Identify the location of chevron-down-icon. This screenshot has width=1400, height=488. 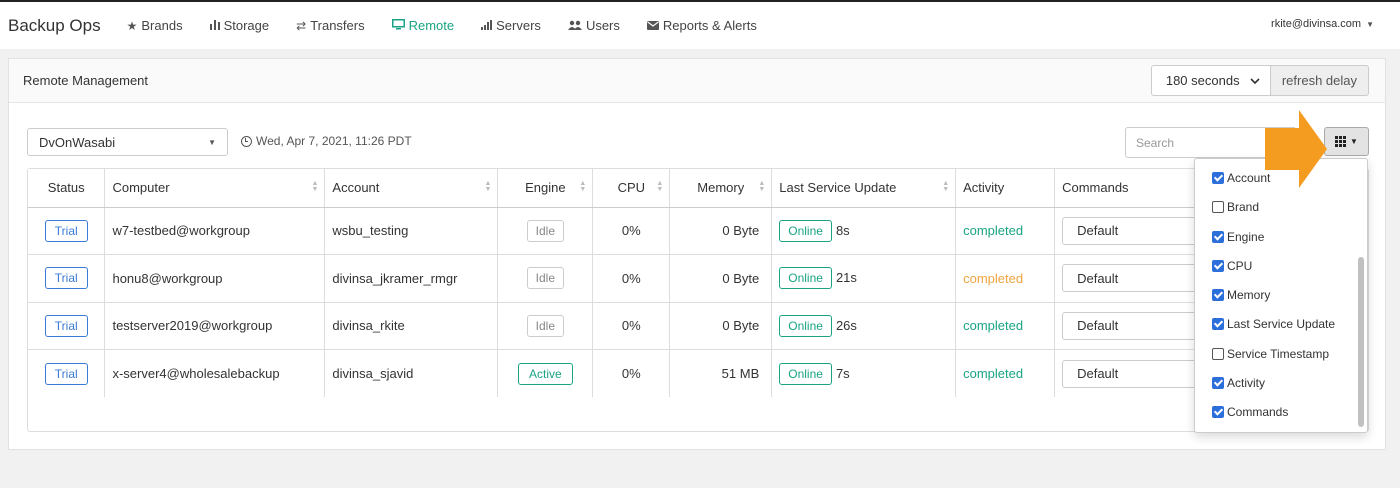
(1255, 80).